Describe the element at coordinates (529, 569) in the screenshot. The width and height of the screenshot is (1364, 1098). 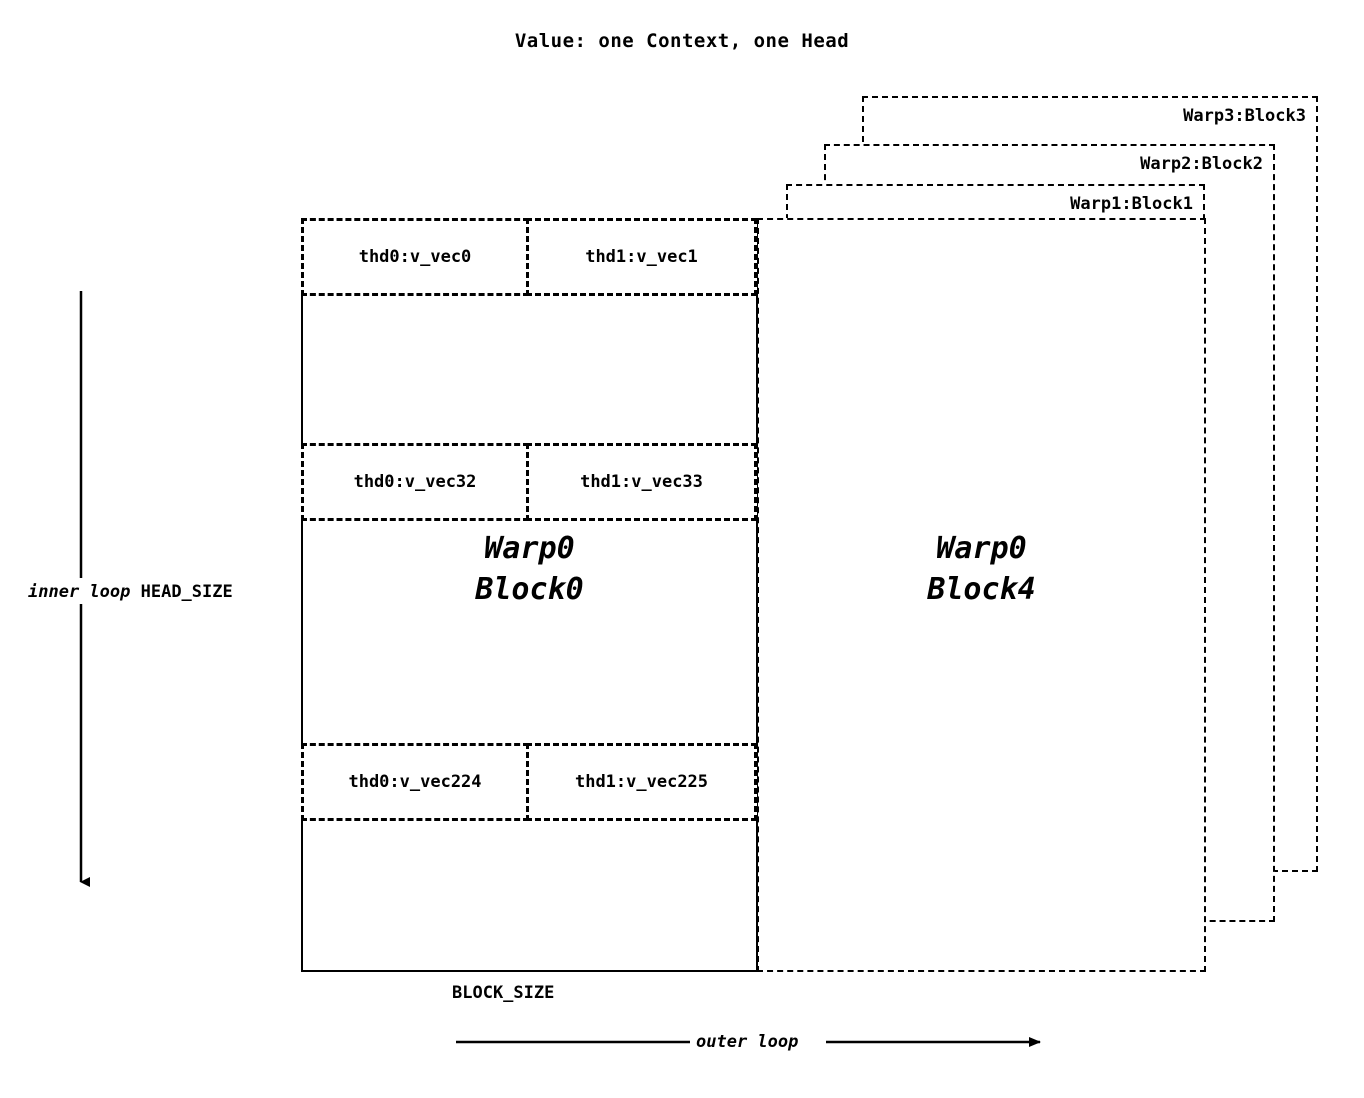
I see `box-block0-title: Warp0 Block0` at that location.